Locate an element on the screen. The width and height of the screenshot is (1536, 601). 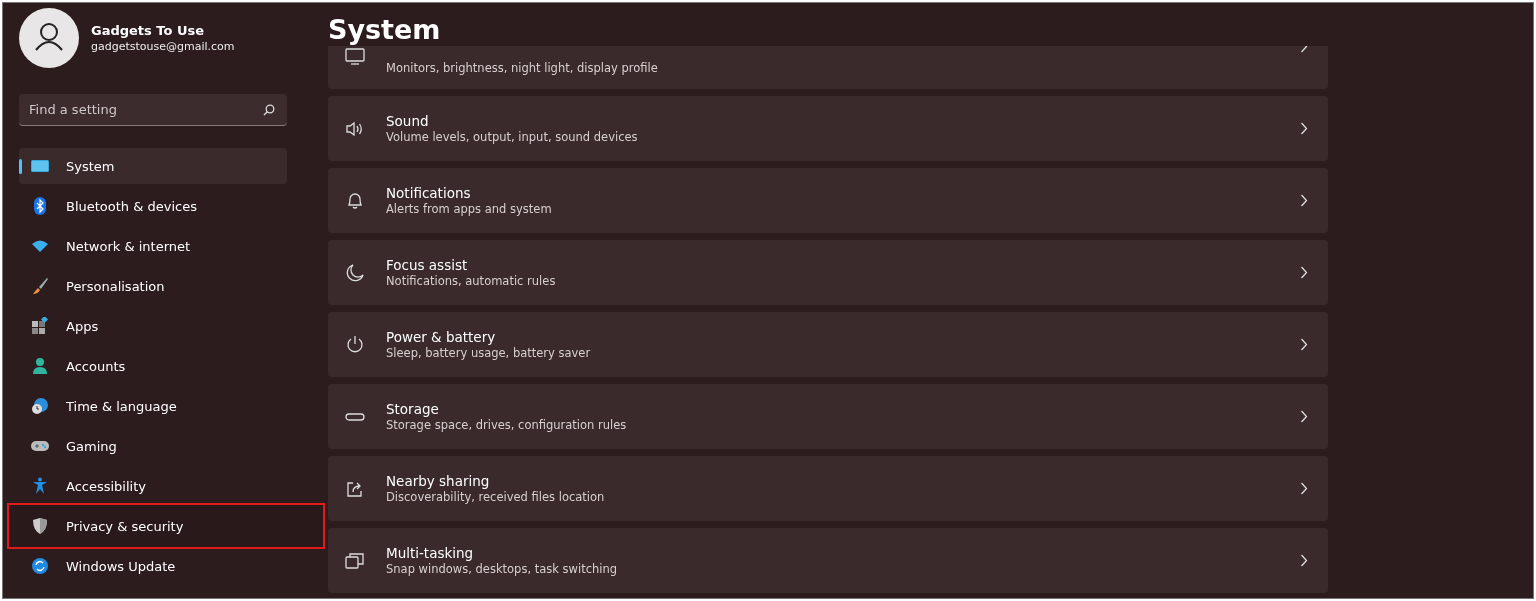
selection-indicator is located at coordinates (20, 166).